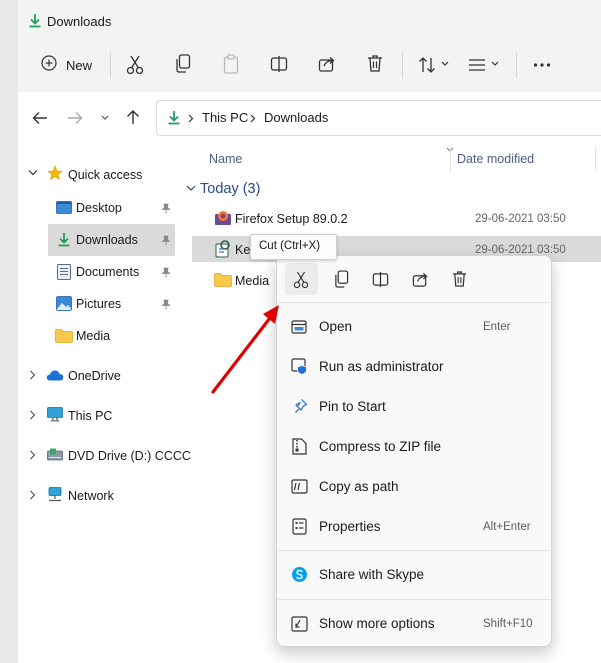 The height and width of the screenshot is (663, 601). Describe the element at coordinates (389, 189) in the screenshot. I see `group-header-today: Today (3)` at that location.